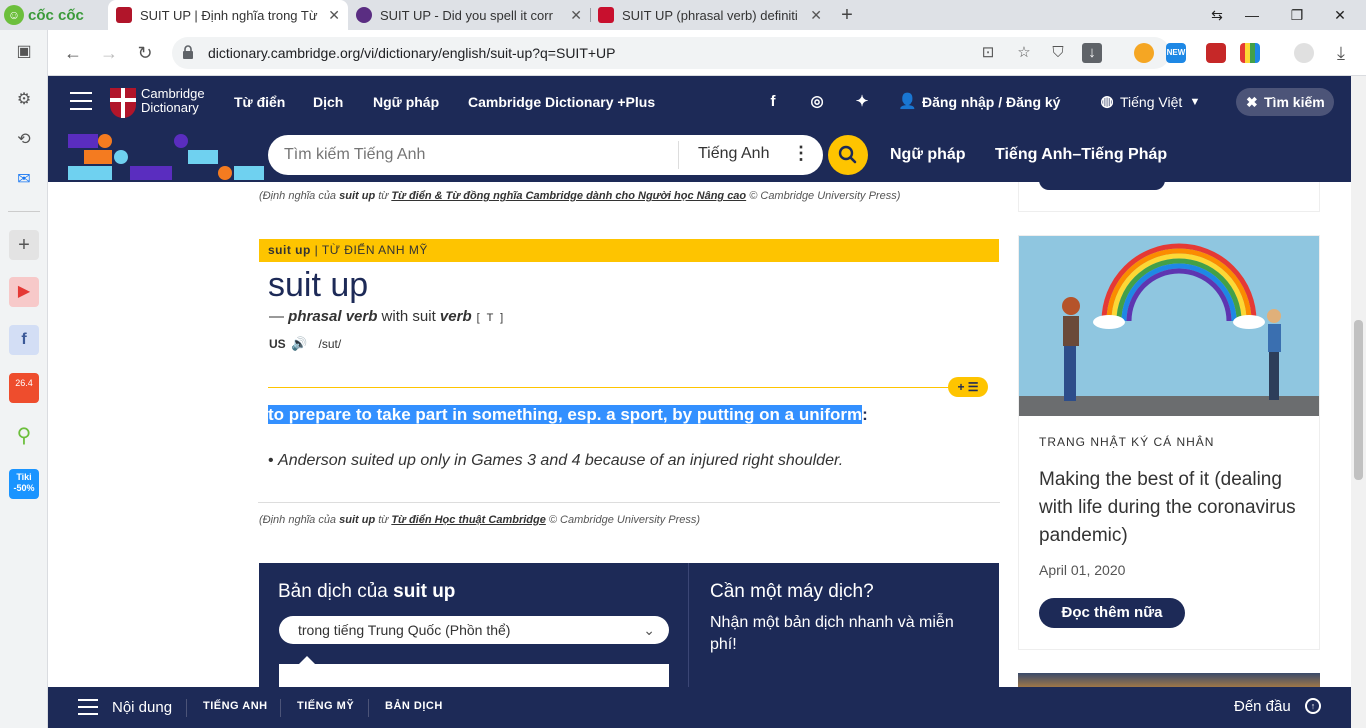 The image size is (1366, 728). I want to click on downloads-icon: ⤓, so click(1341, 53).